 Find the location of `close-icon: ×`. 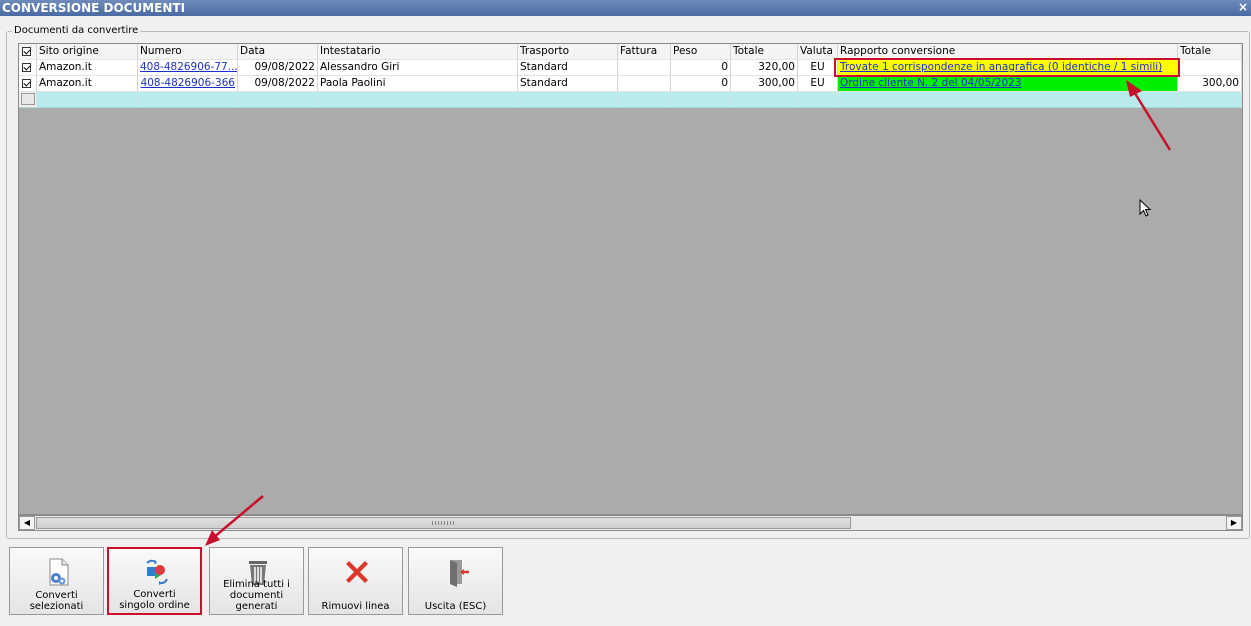

close-icon: × is located at coordinates (1243, 8).